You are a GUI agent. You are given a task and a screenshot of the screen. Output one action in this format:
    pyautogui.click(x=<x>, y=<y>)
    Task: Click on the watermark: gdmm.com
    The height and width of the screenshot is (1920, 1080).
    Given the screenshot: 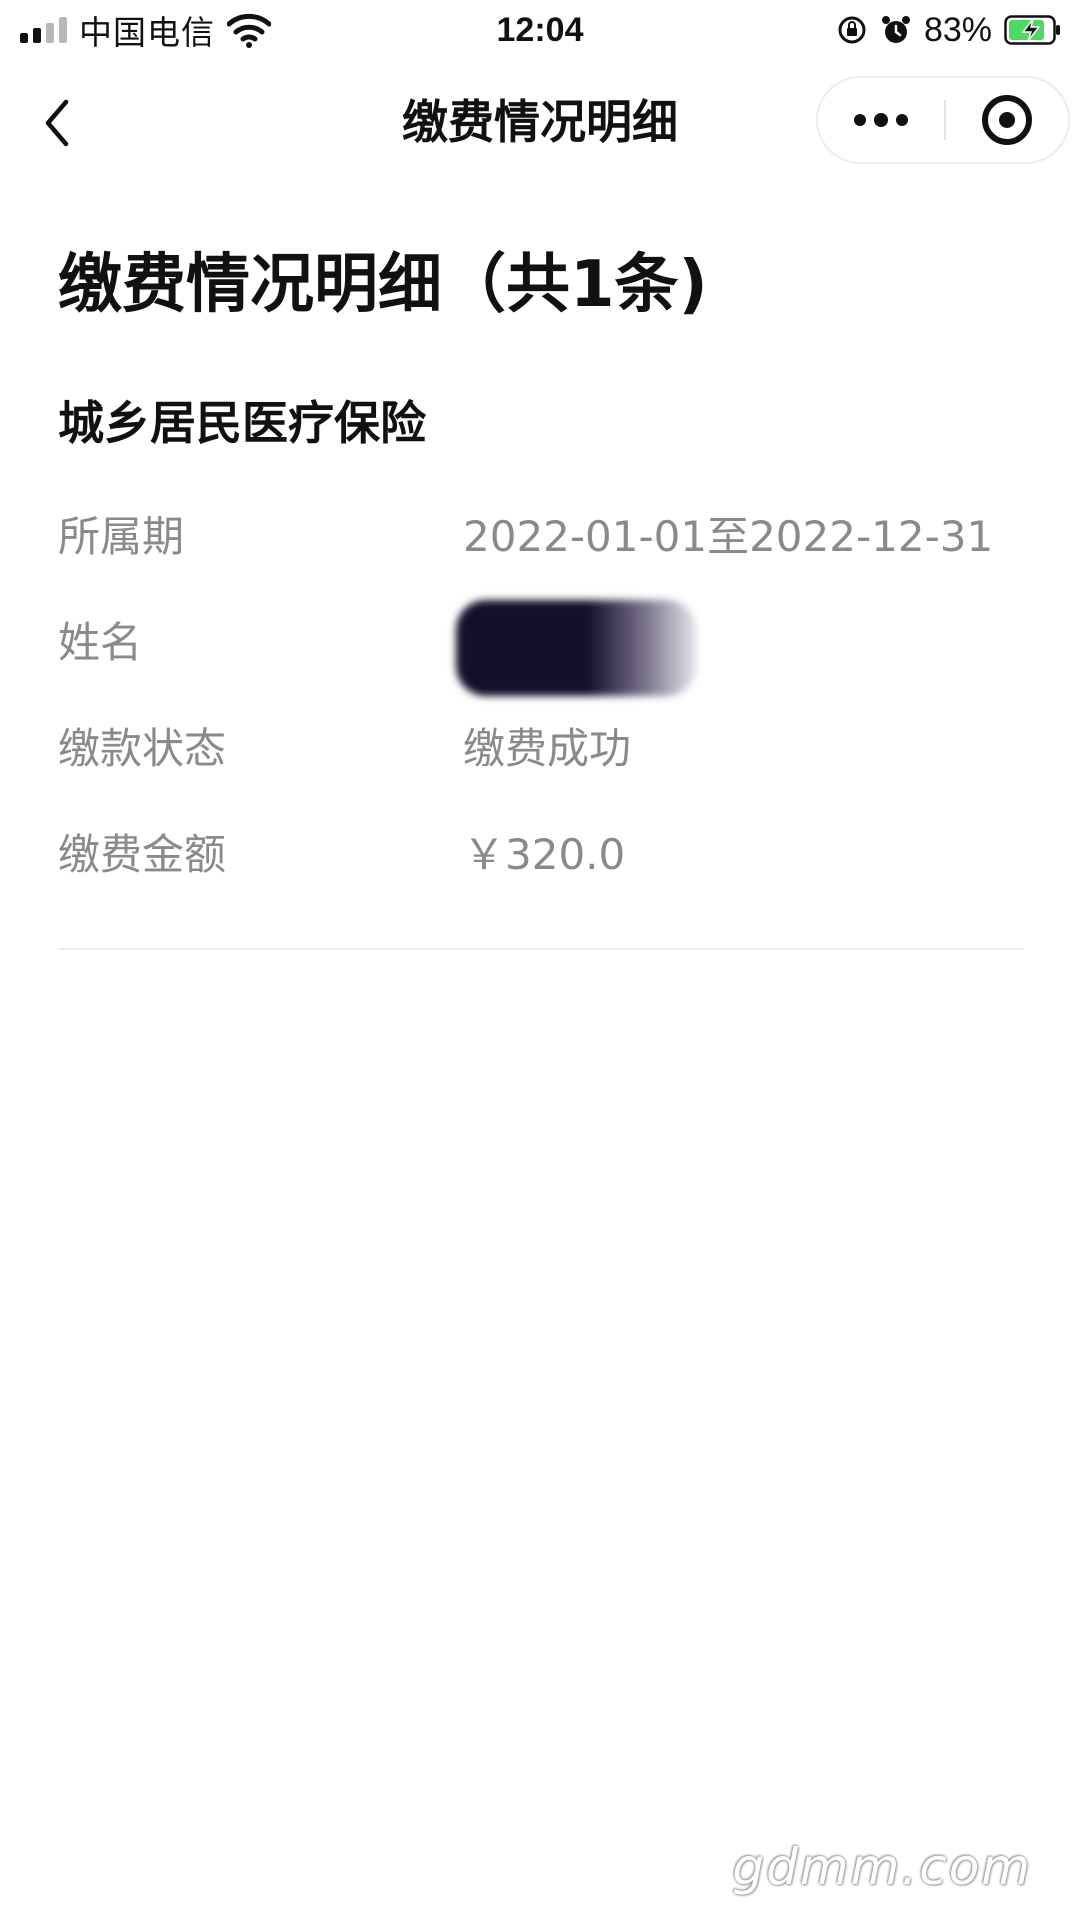 What is the action you would take?
    pyautogui.click(x=882, y=1867)
    